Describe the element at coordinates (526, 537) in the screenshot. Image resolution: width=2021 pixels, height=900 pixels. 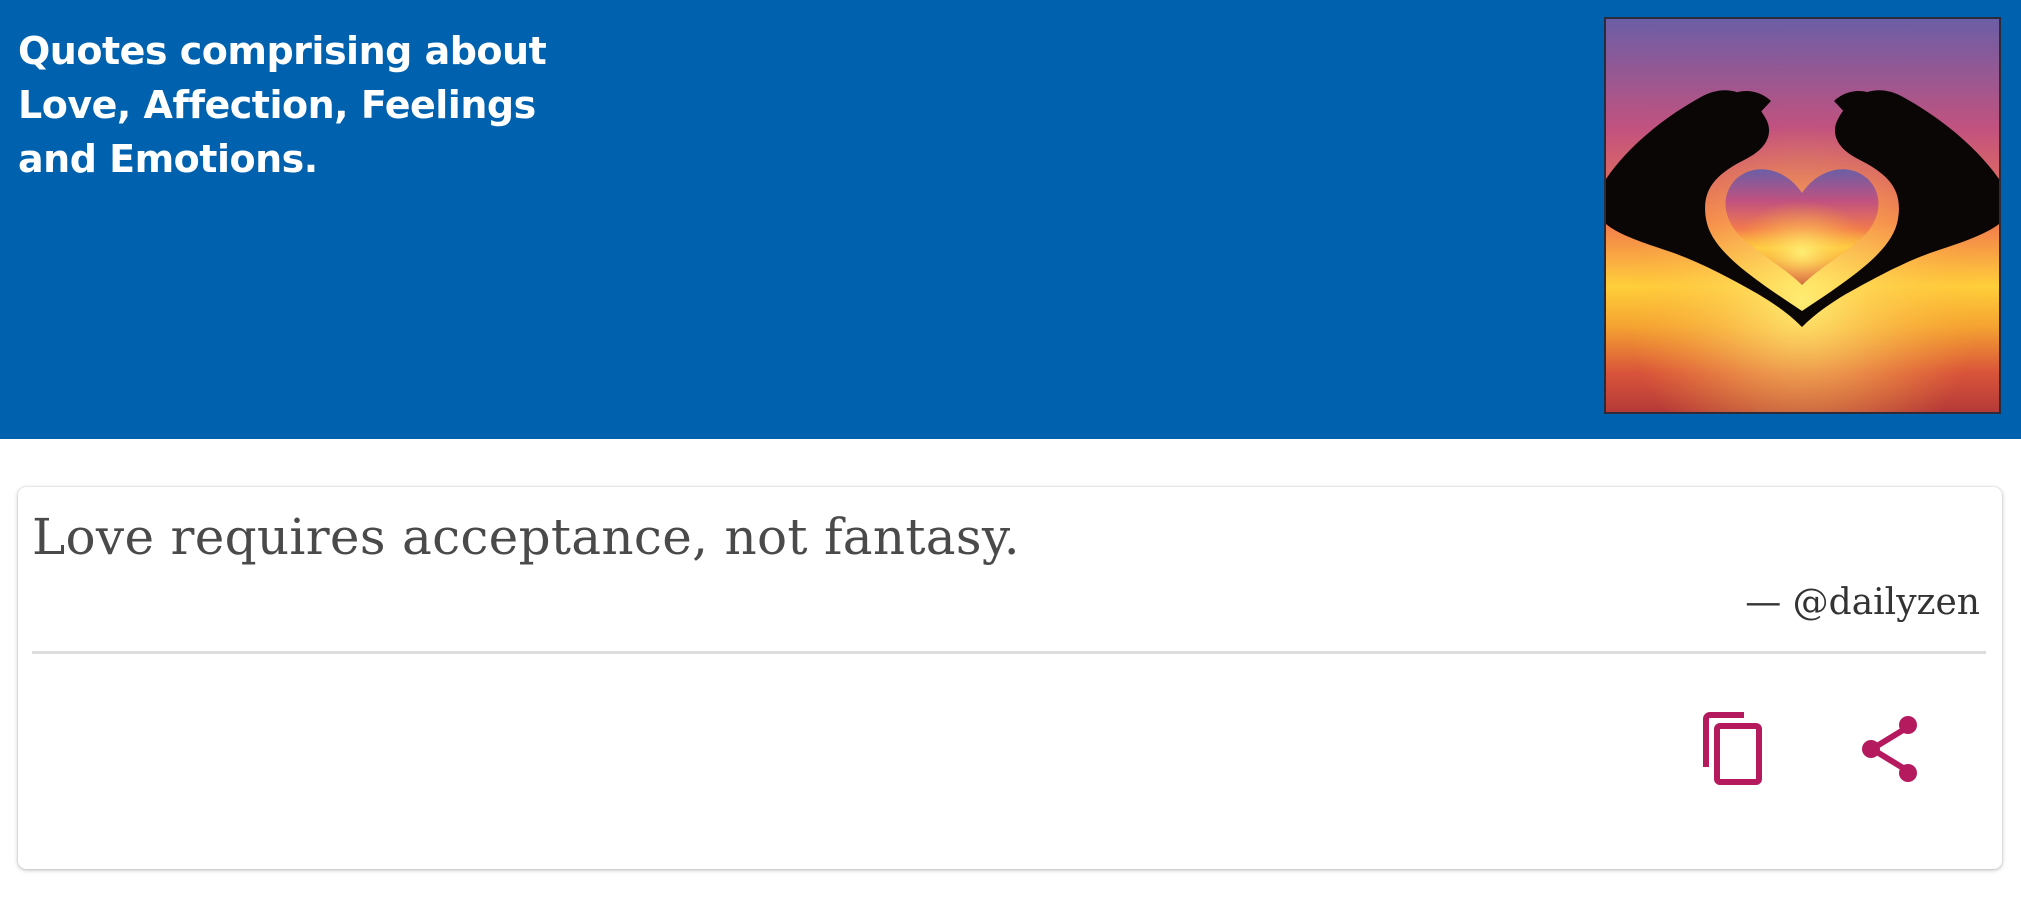
I see `quote-text: Love requires acceptance, not fantasy.` at that location.